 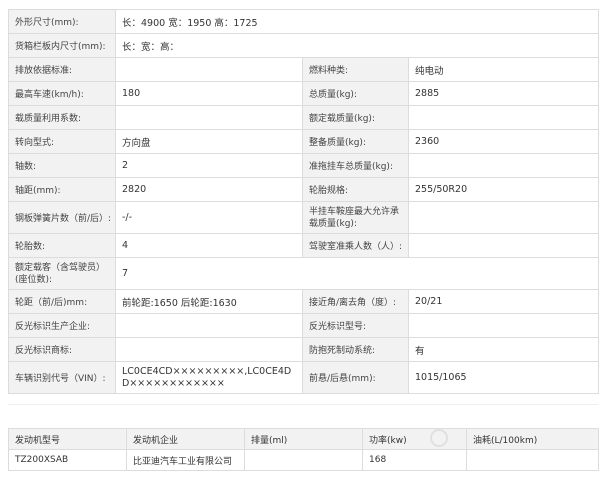 I want to click on rated-passengers-label: 额定载客（含驾驶员）(座位数):, so click(x=62, y=273).